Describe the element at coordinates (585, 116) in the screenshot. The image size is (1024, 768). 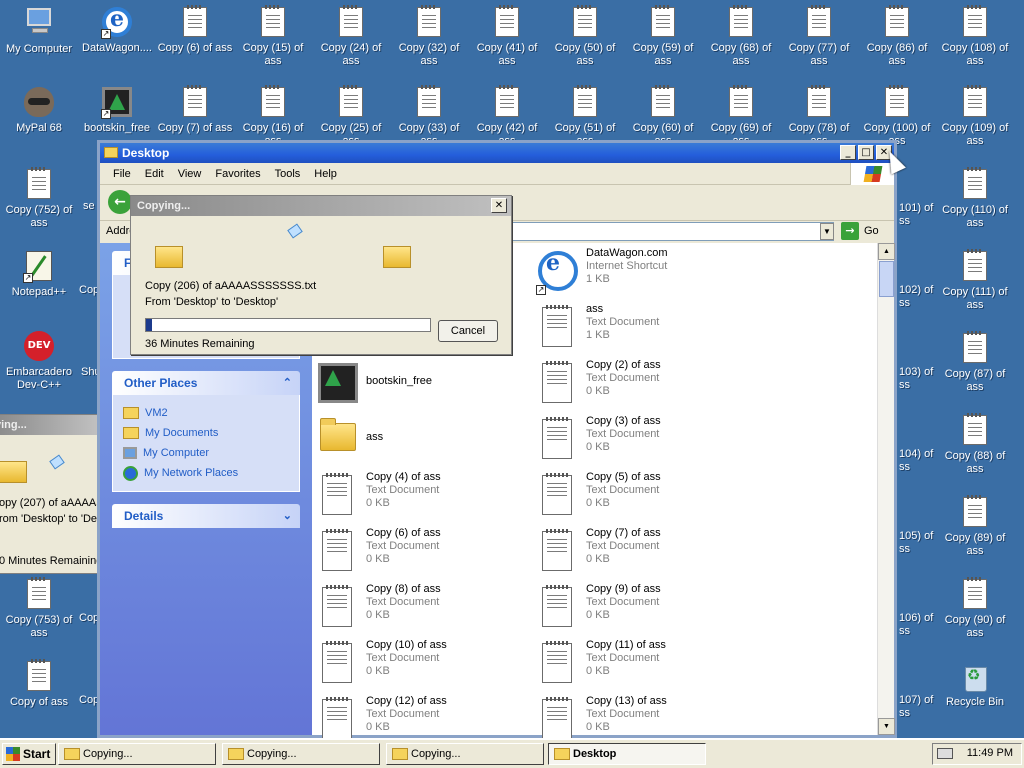
I see `desktop-icon: Copy (51) of ass` at that location.